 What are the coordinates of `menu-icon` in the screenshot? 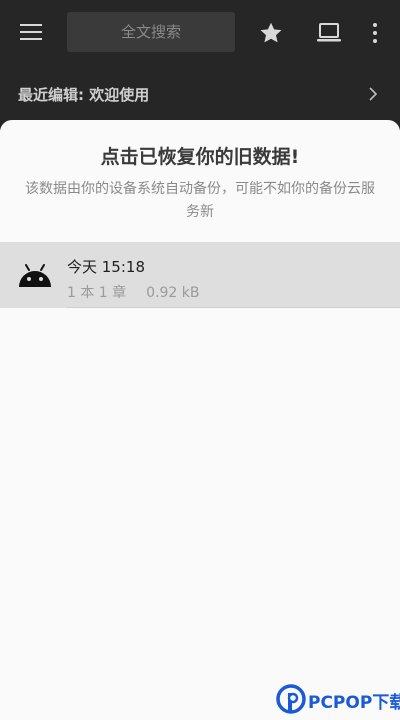 It's located at (31, 33).